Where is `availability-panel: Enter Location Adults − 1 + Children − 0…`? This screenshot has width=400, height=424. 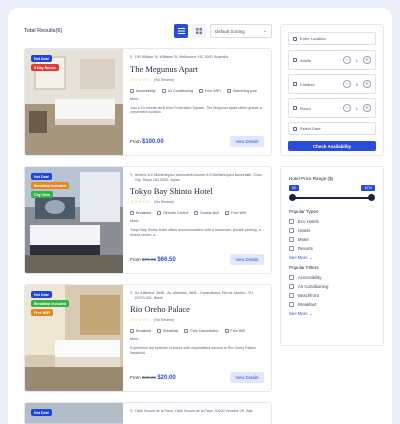
availability-panel: Enter Location Adults − 1 + Children − 0… is located at coordinates (332, 90).